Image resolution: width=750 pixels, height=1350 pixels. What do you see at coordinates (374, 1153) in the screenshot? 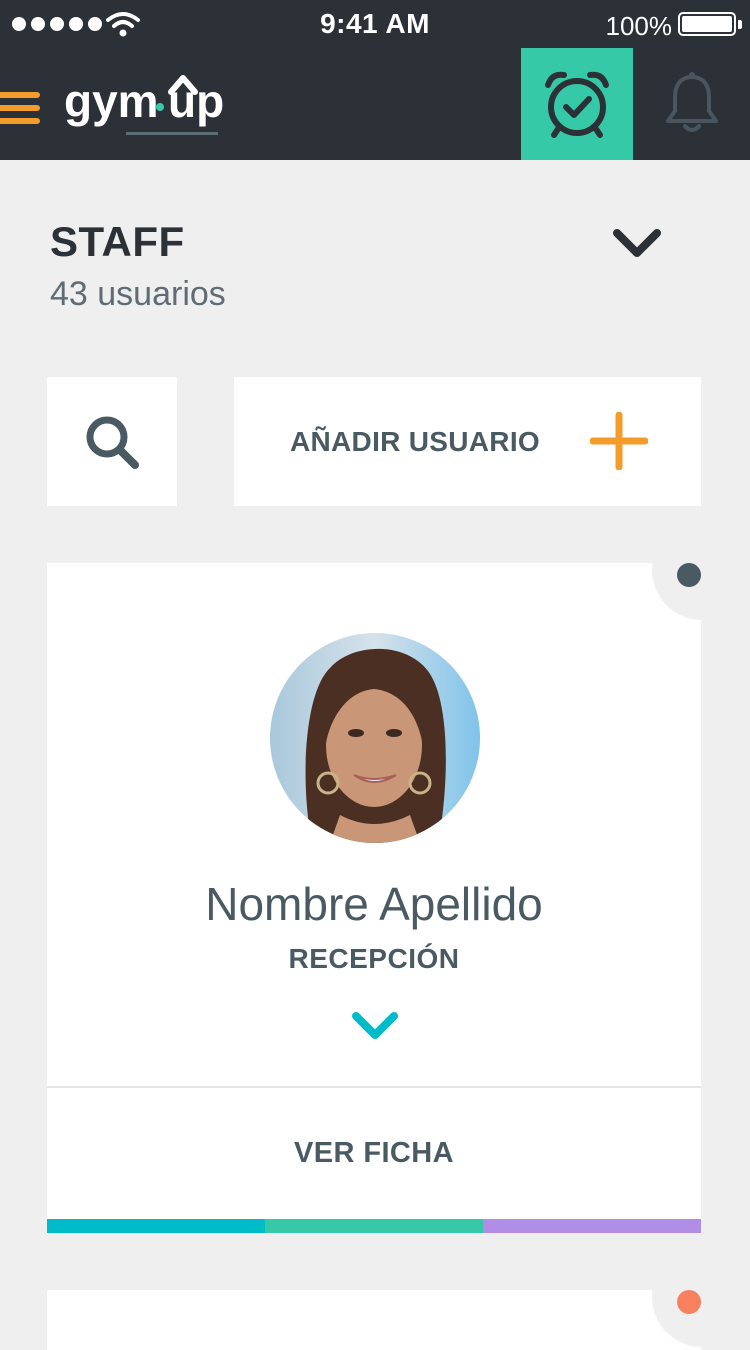
I see `view-file-button: VER FICHA` at bounding box center [374, 1153].